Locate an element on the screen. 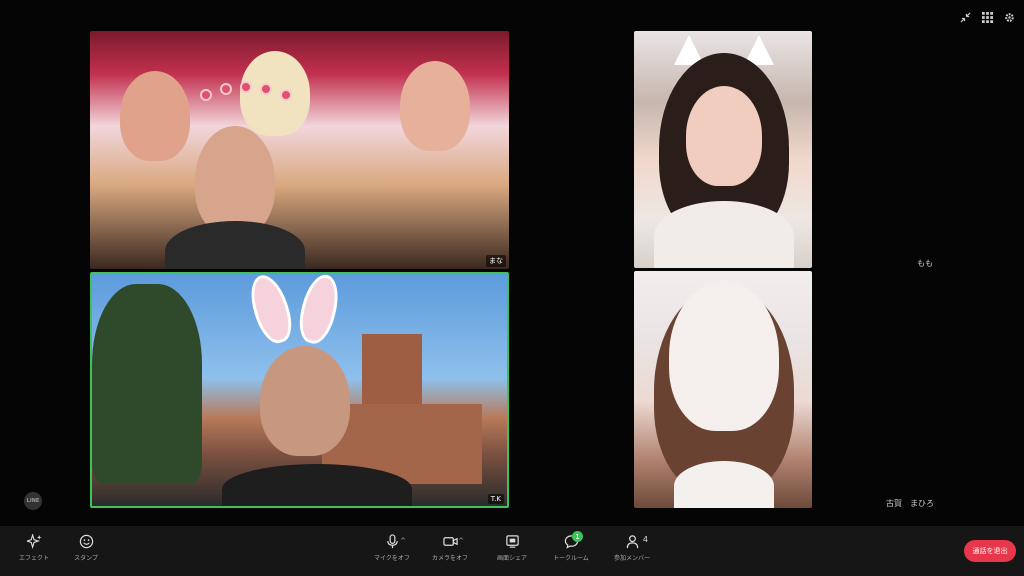 The image size is (1024, 576). effects-label: エフェクト is located at coordinates (33, 558).